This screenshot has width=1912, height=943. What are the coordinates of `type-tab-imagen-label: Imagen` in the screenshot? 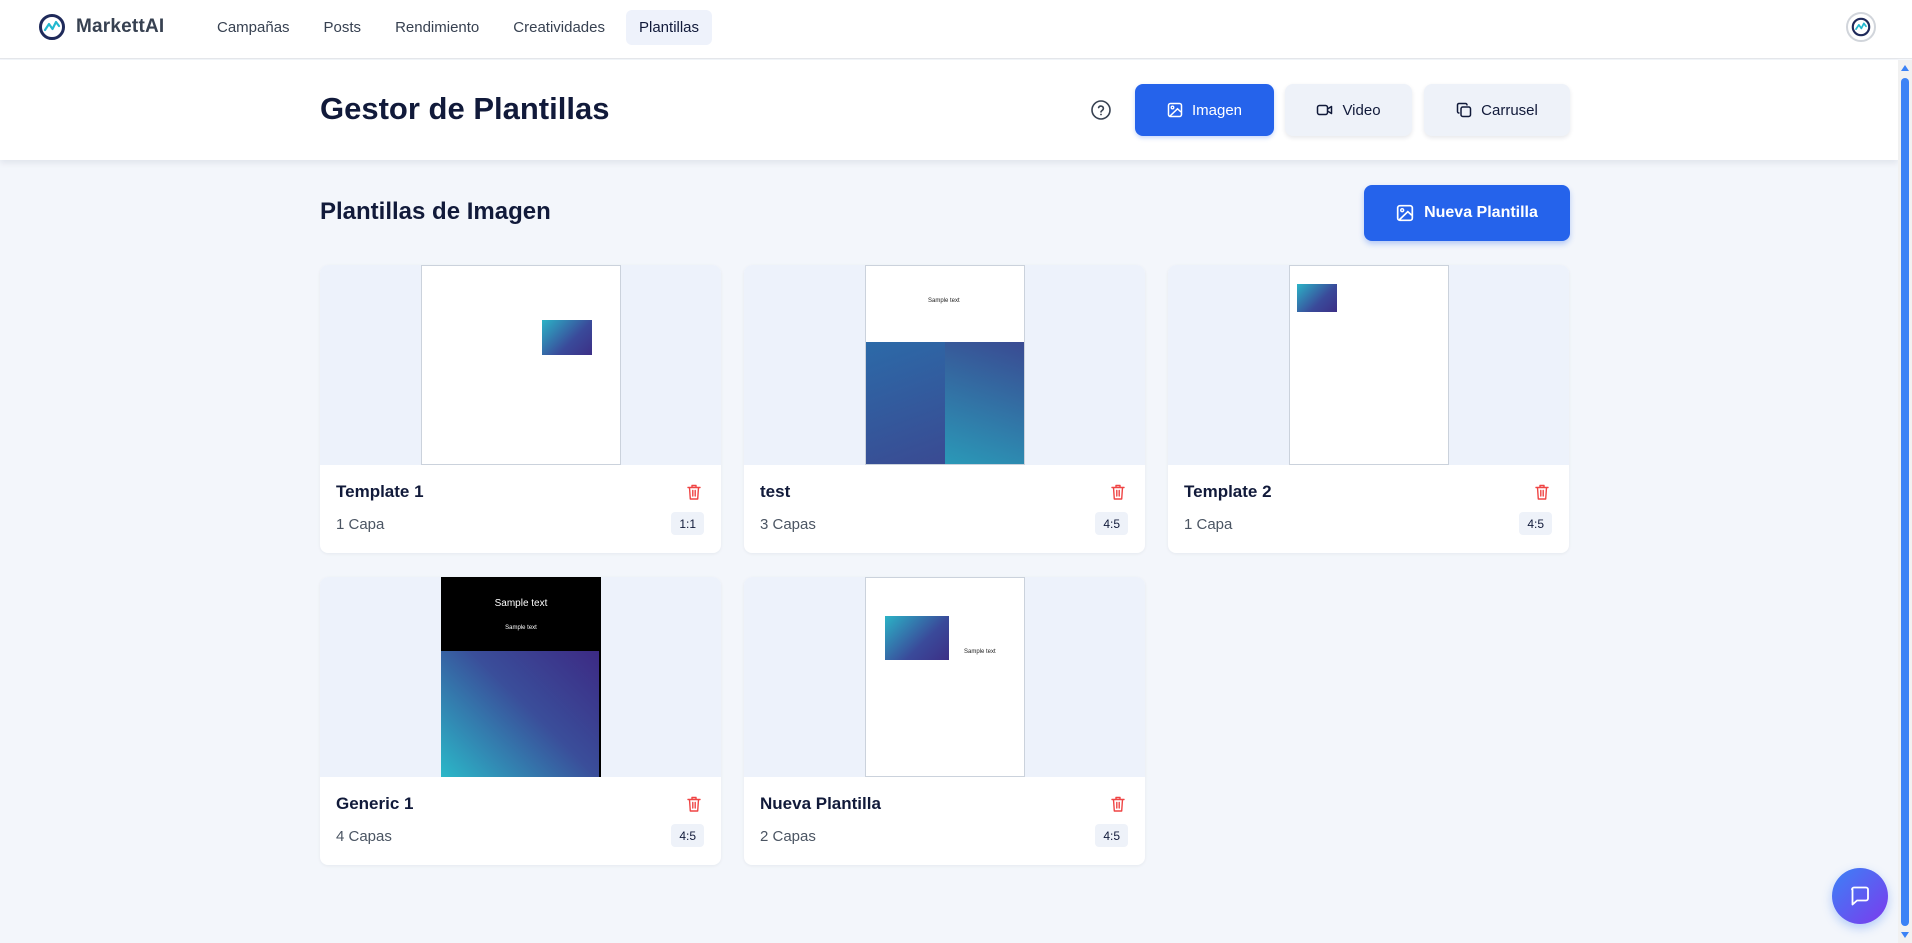 It's located at (1217, 110).